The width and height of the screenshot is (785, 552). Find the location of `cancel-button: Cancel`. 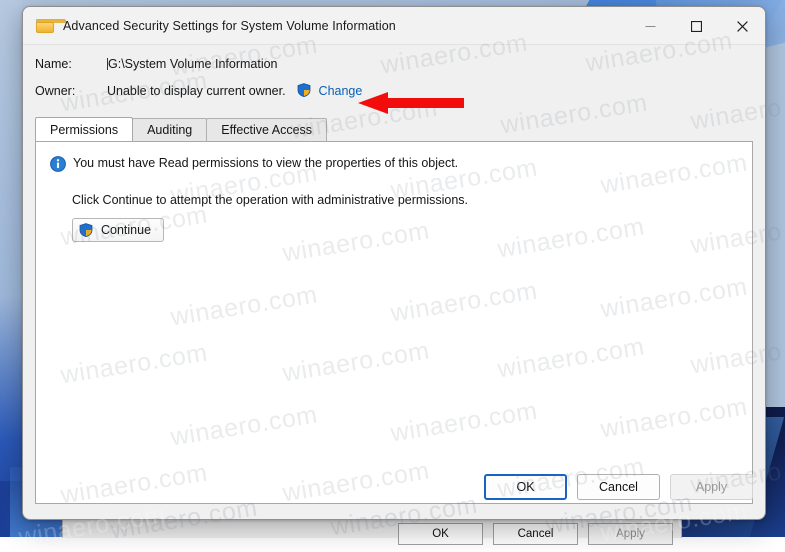

cancel-button: Cancel is located at coordinates (618, 487).